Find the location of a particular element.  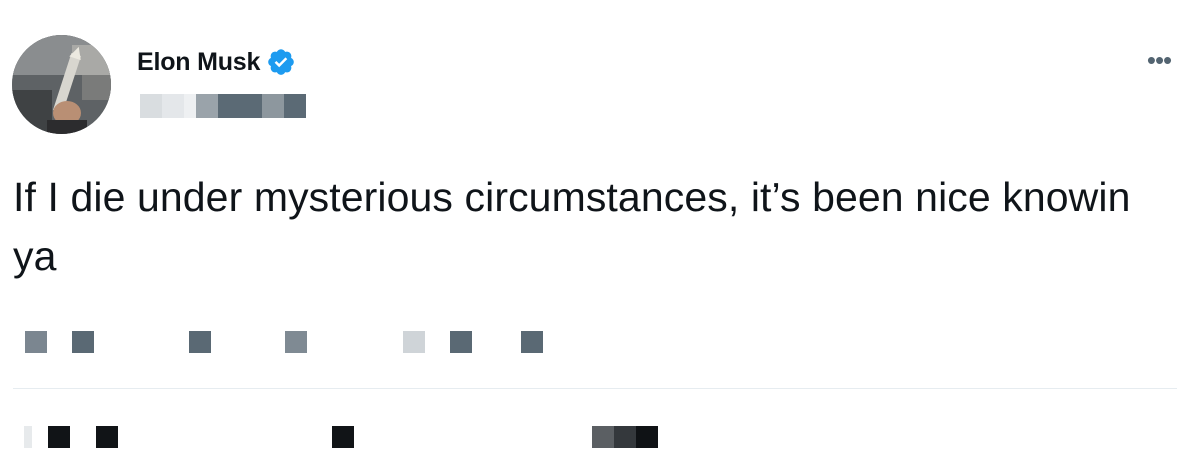

profile-photo-icon is located at coordinates (61, 84).